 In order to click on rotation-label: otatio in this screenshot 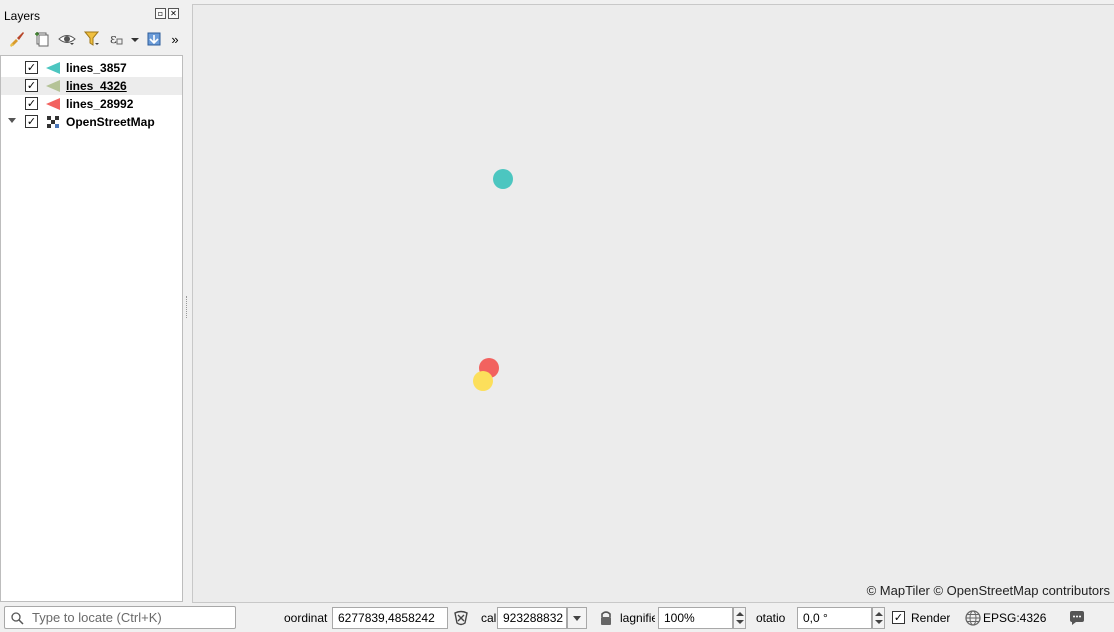, I will do `click(771, 618)`.